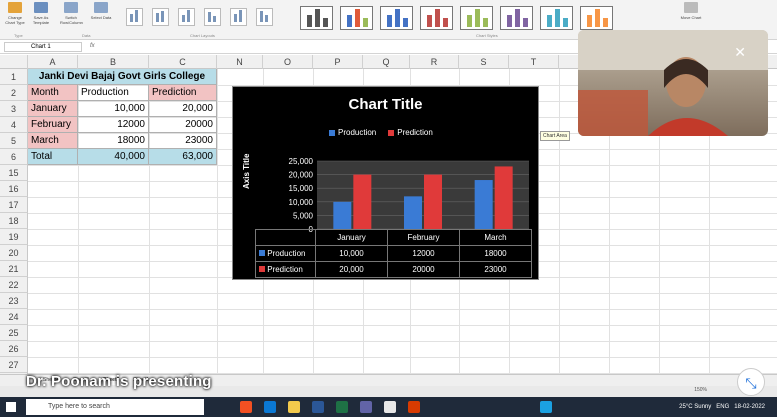 Image resolution: width=777 pixels, height=417 pixels. I want to click on row-header: 4, so click(14, 125).